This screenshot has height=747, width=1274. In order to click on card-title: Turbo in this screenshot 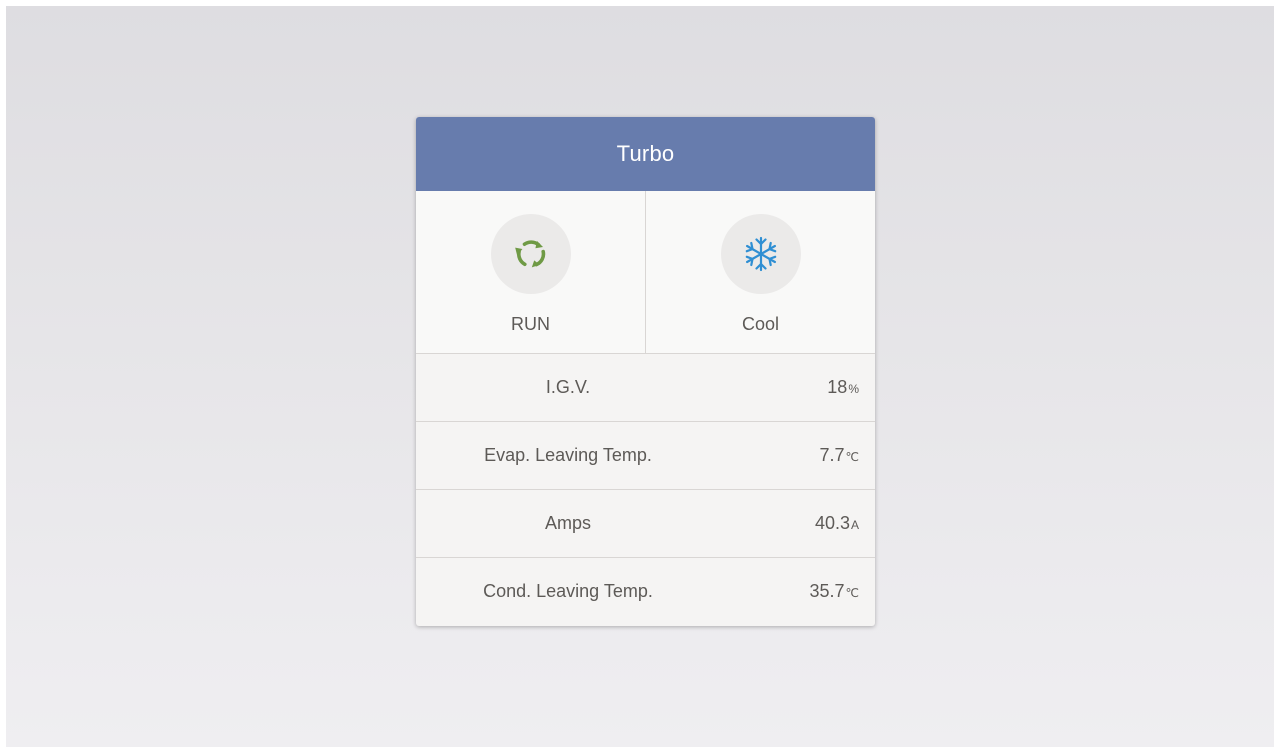, I will do `click(645, 153)`.